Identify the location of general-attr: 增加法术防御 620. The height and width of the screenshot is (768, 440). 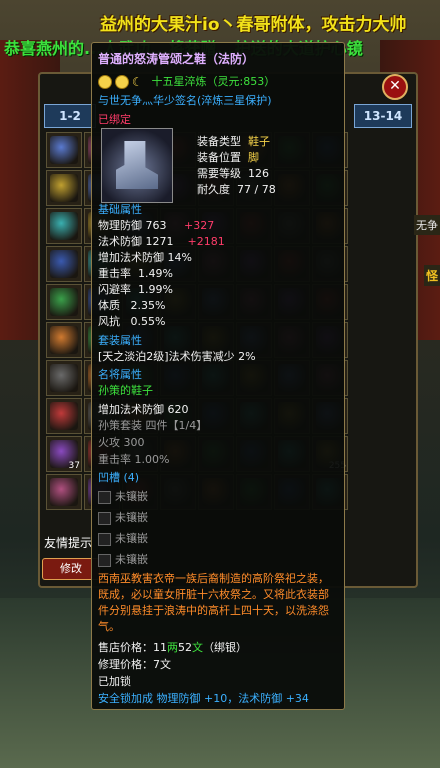
(143, 409).